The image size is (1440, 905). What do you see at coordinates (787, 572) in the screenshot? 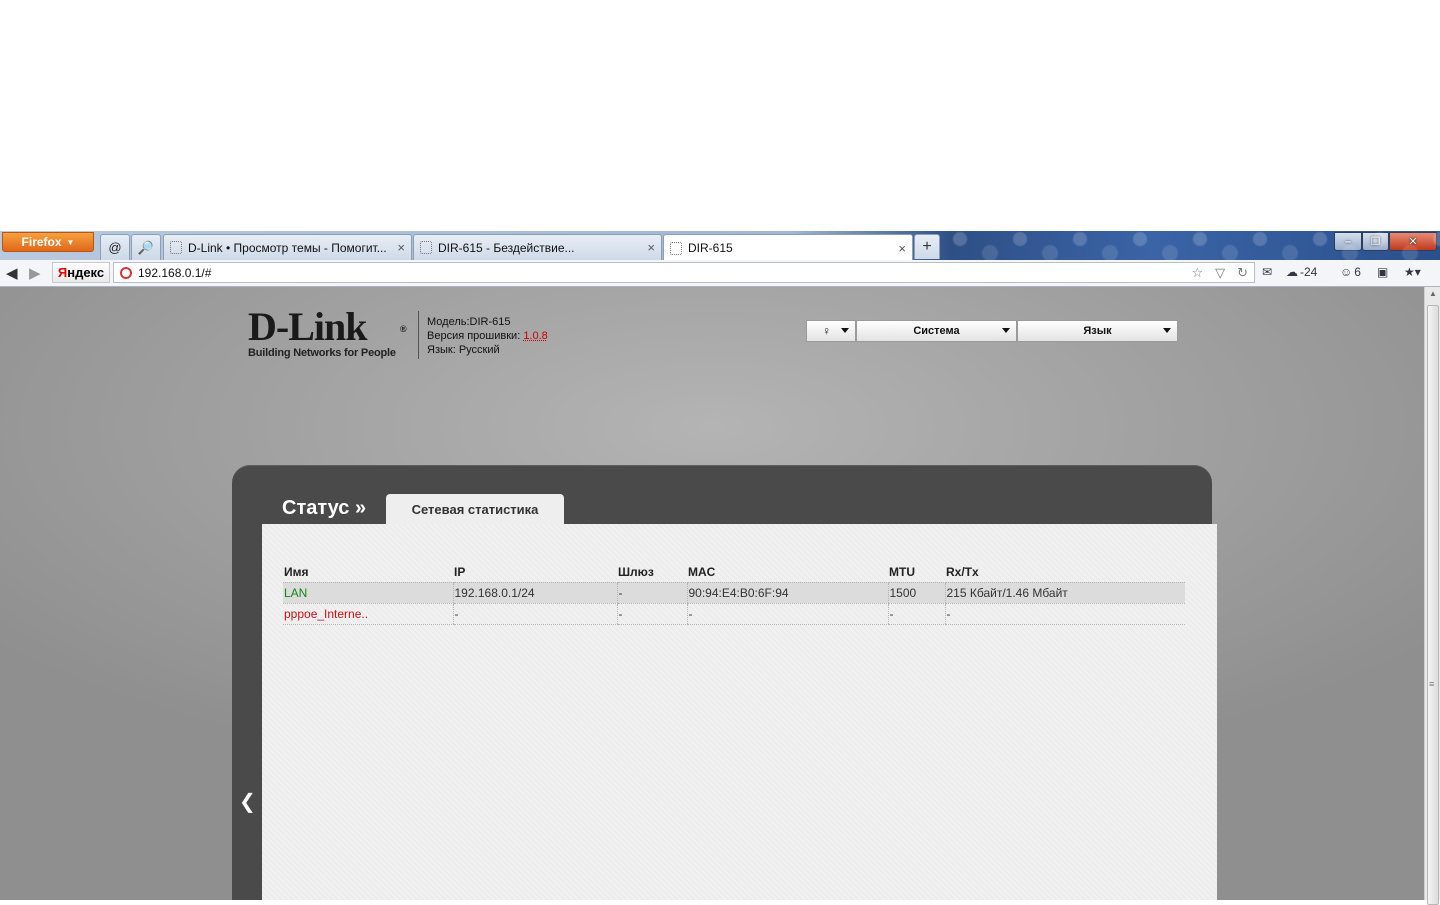
I see `column-header-mac: MAC` at bounding box center [787, 572].